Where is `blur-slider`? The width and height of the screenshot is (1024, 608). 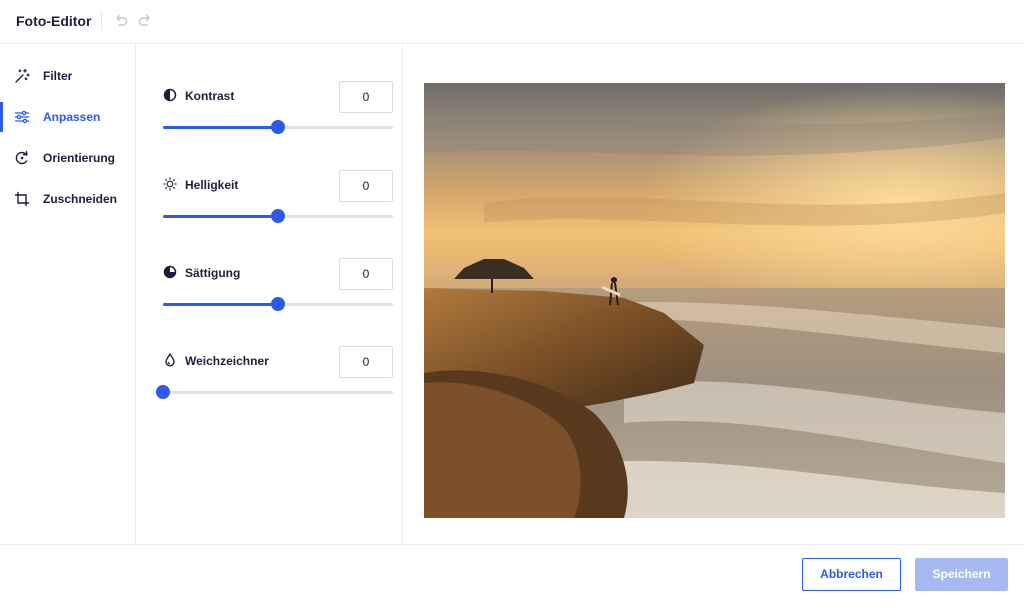 blur-slider is located at coordinates (274, 392).